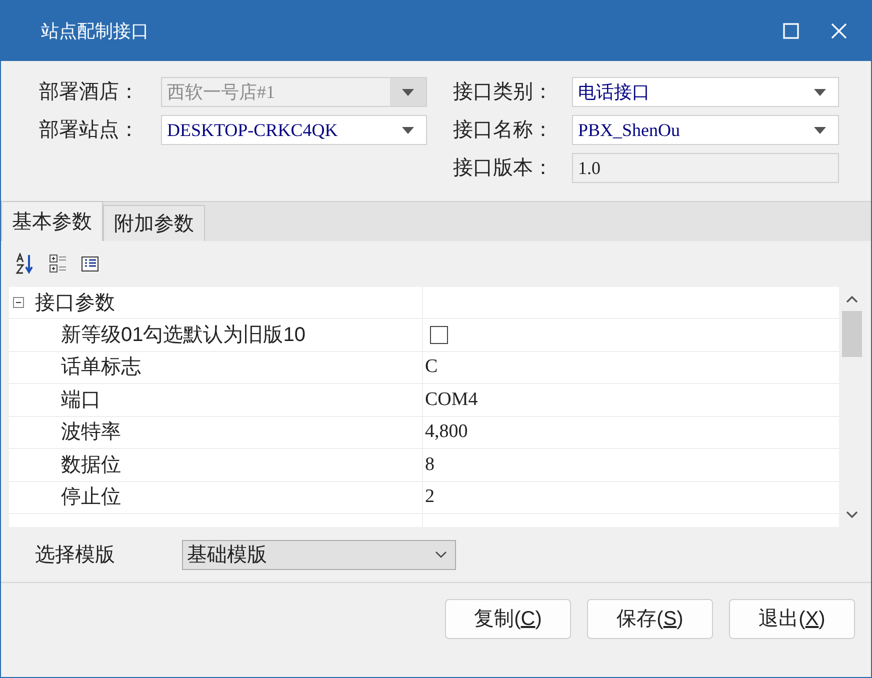 The width and height of the screenshot is (872, 678). Describe the element at coordinates (852, 299) in the screenshot. I see `scroll-up-icon` at that location.